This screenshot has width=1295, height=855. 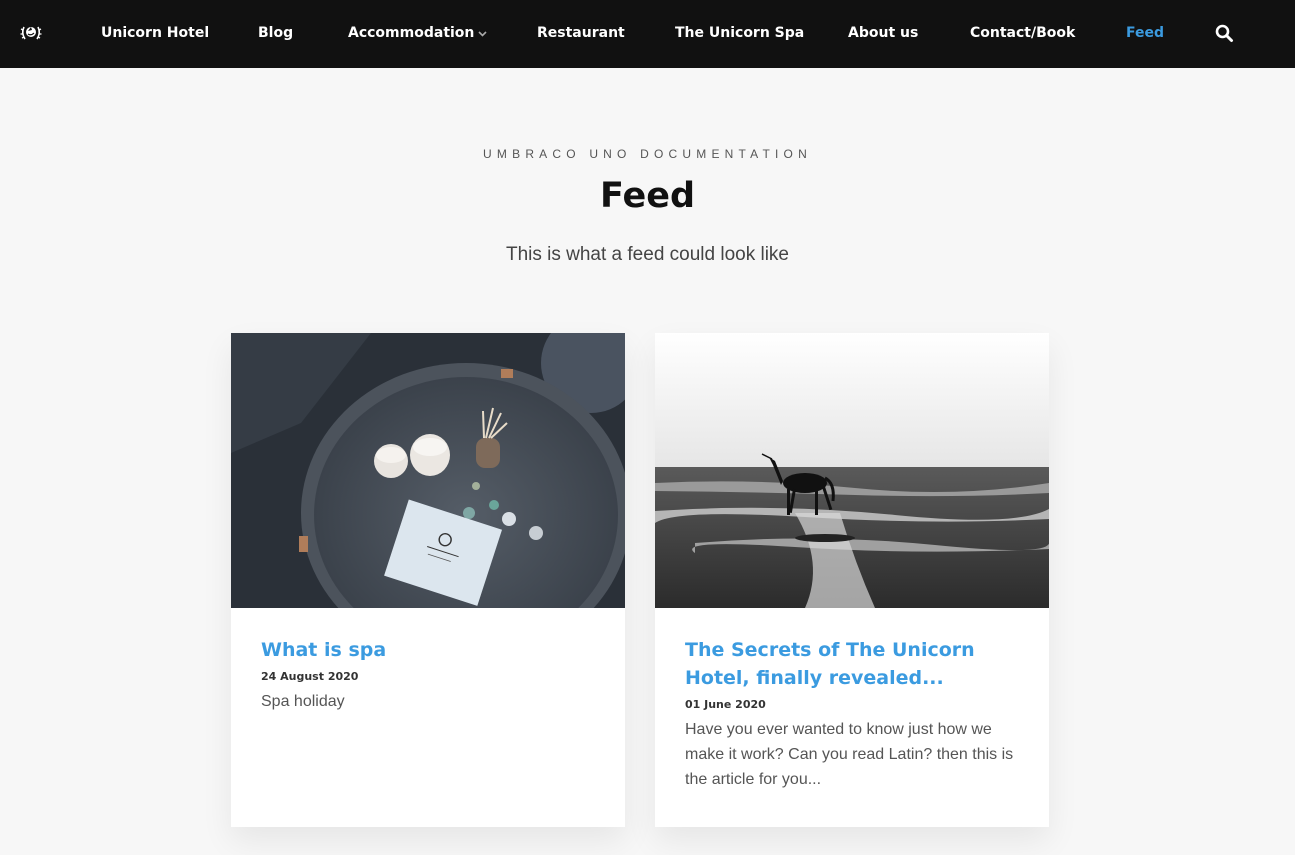 What do you see at coordinates (411, 33) in the screenshot?
I see `nav-accommodation-label: Accommodation` at bounding box center [411, 33].